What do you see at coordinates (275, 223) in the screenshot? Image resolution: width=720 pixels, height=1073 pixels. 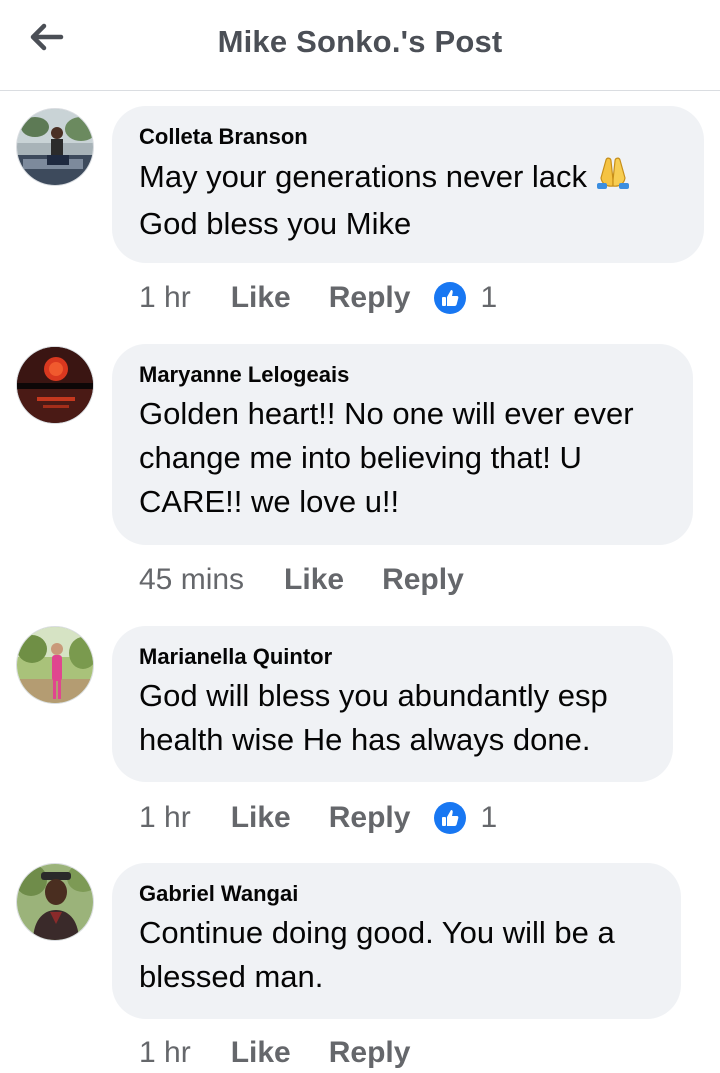 I see `comment-line: God bless you Mike` at bounding box center [275, 223].